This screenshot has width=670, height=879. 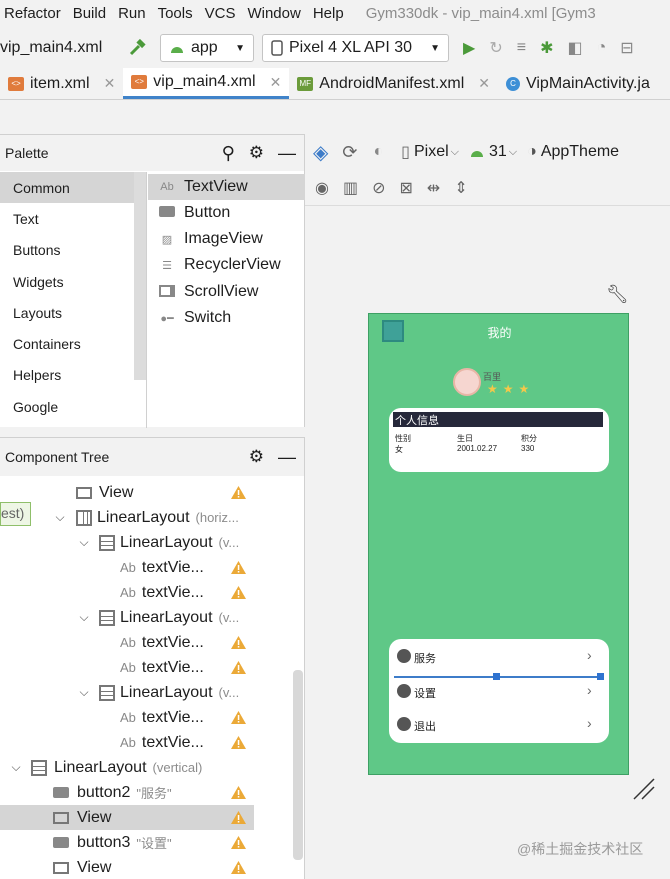 I want to click on menu-item-logout: 退出, so click(x=425, y=726).